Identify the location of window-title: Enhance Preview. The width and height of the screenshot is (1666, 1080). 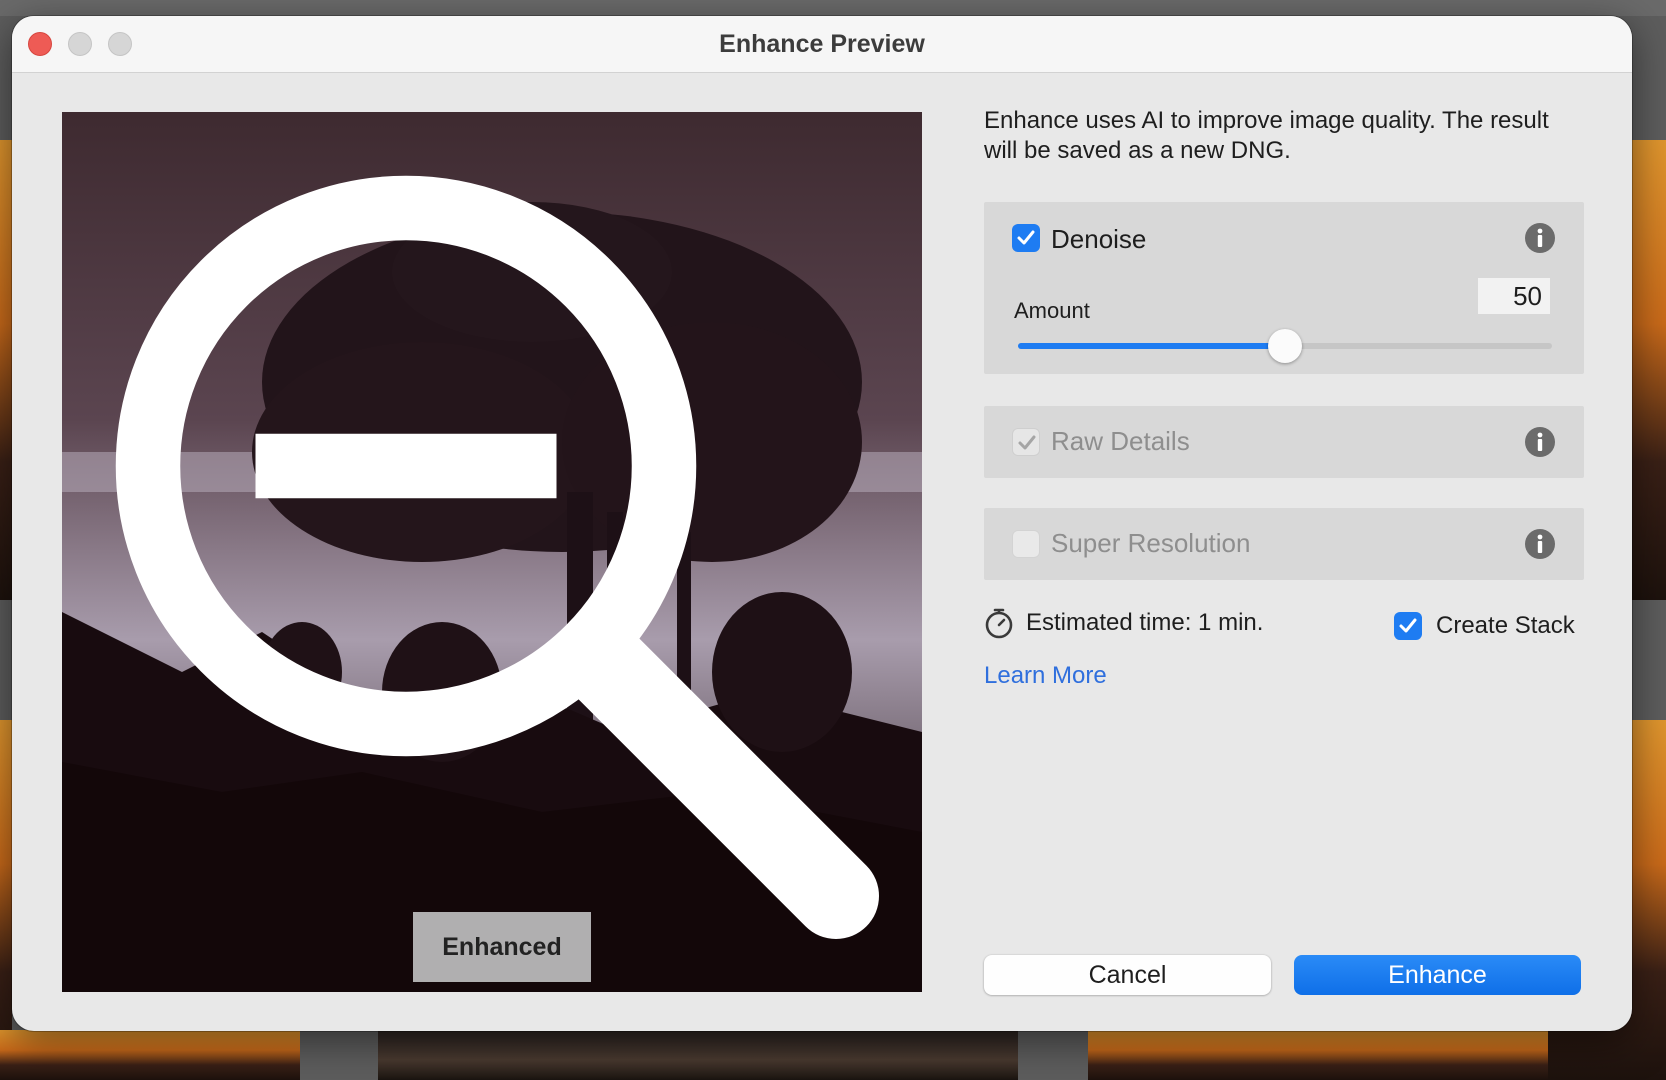
(822, 44).